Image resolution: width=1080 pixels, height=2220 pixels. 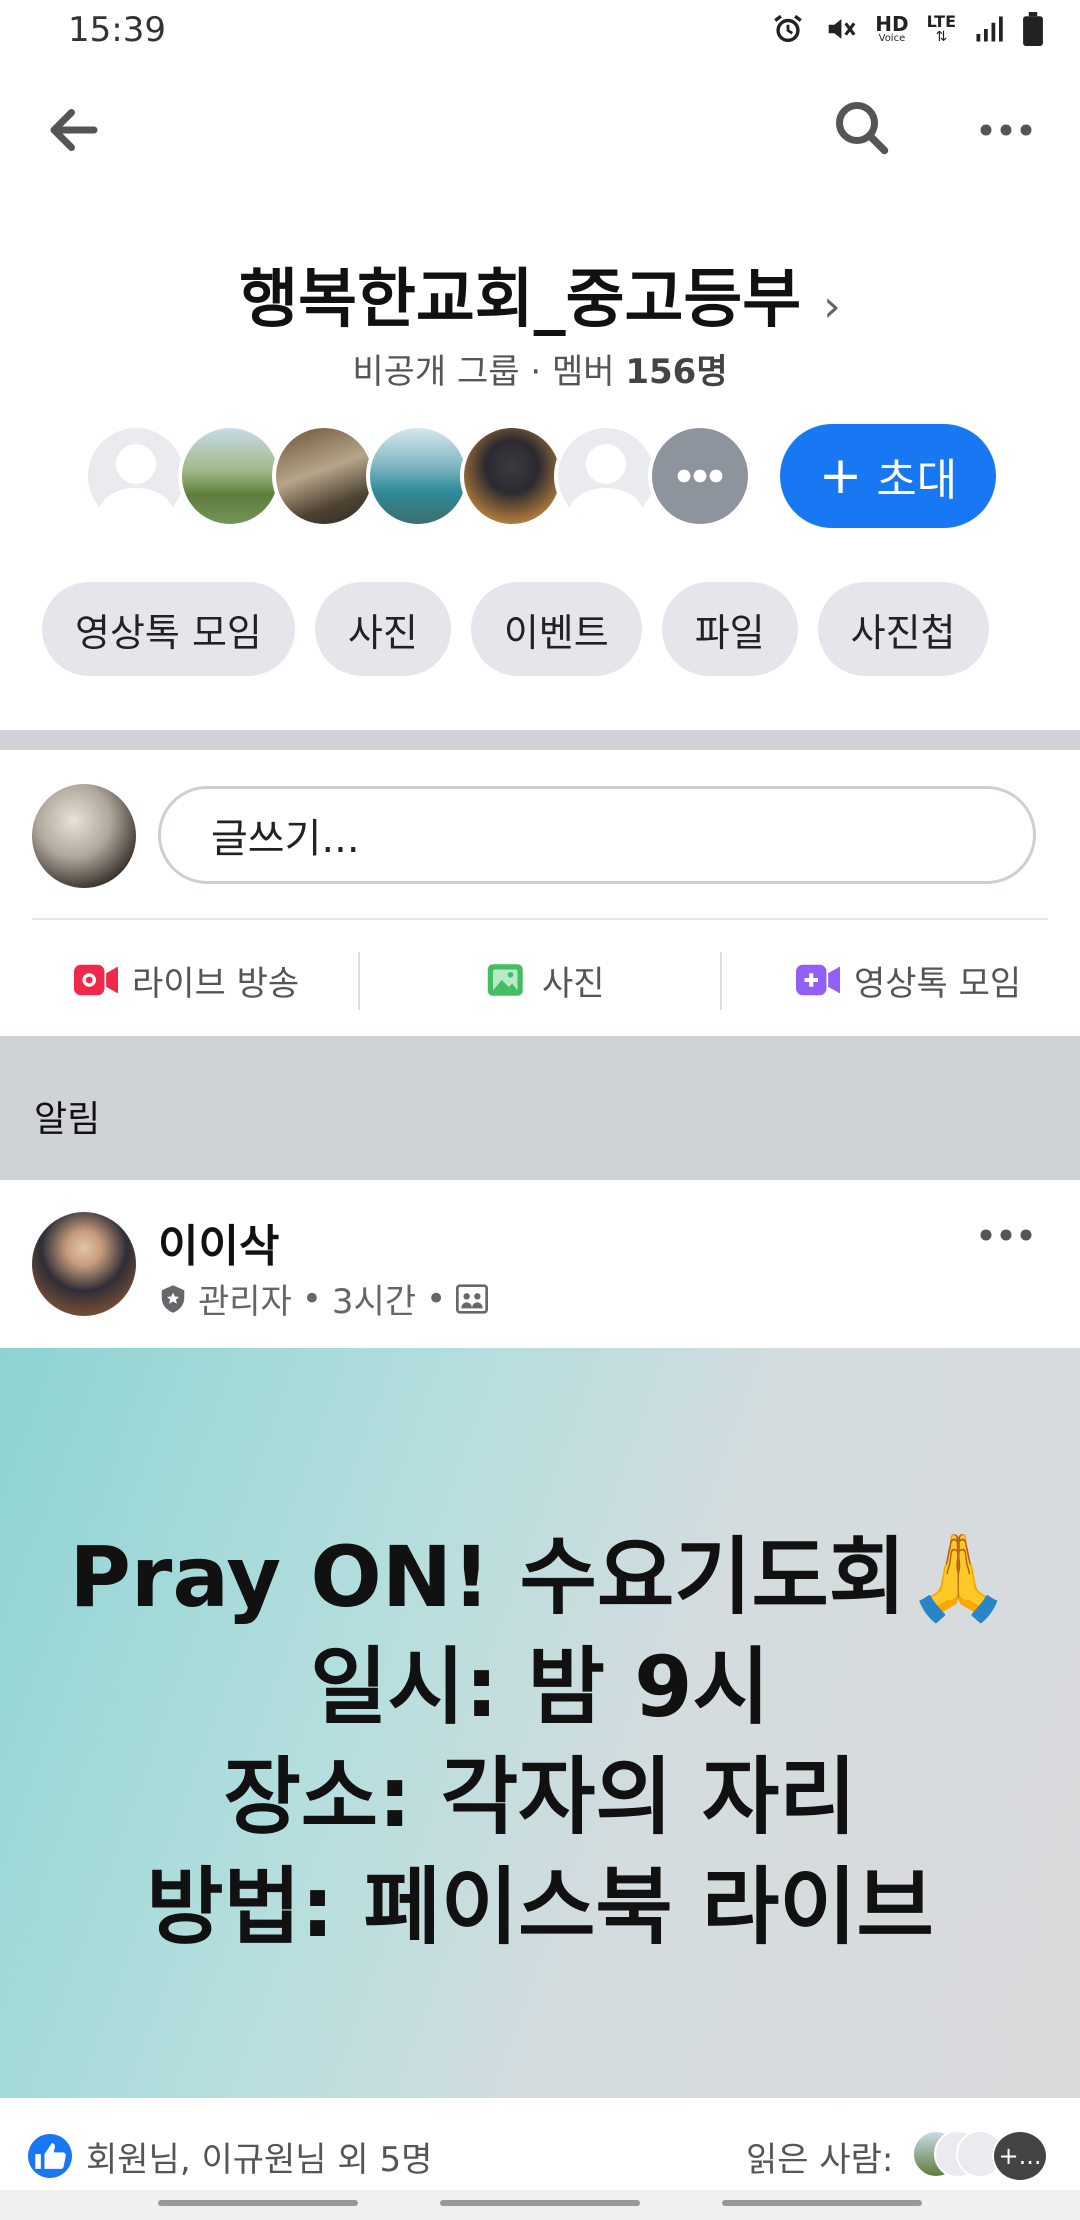 What do you see at coordinates (540, 1577) in the screenshot?
I see `post-line: Pray ON! 수요기도회🙏` at bounding box center [540, 1577].